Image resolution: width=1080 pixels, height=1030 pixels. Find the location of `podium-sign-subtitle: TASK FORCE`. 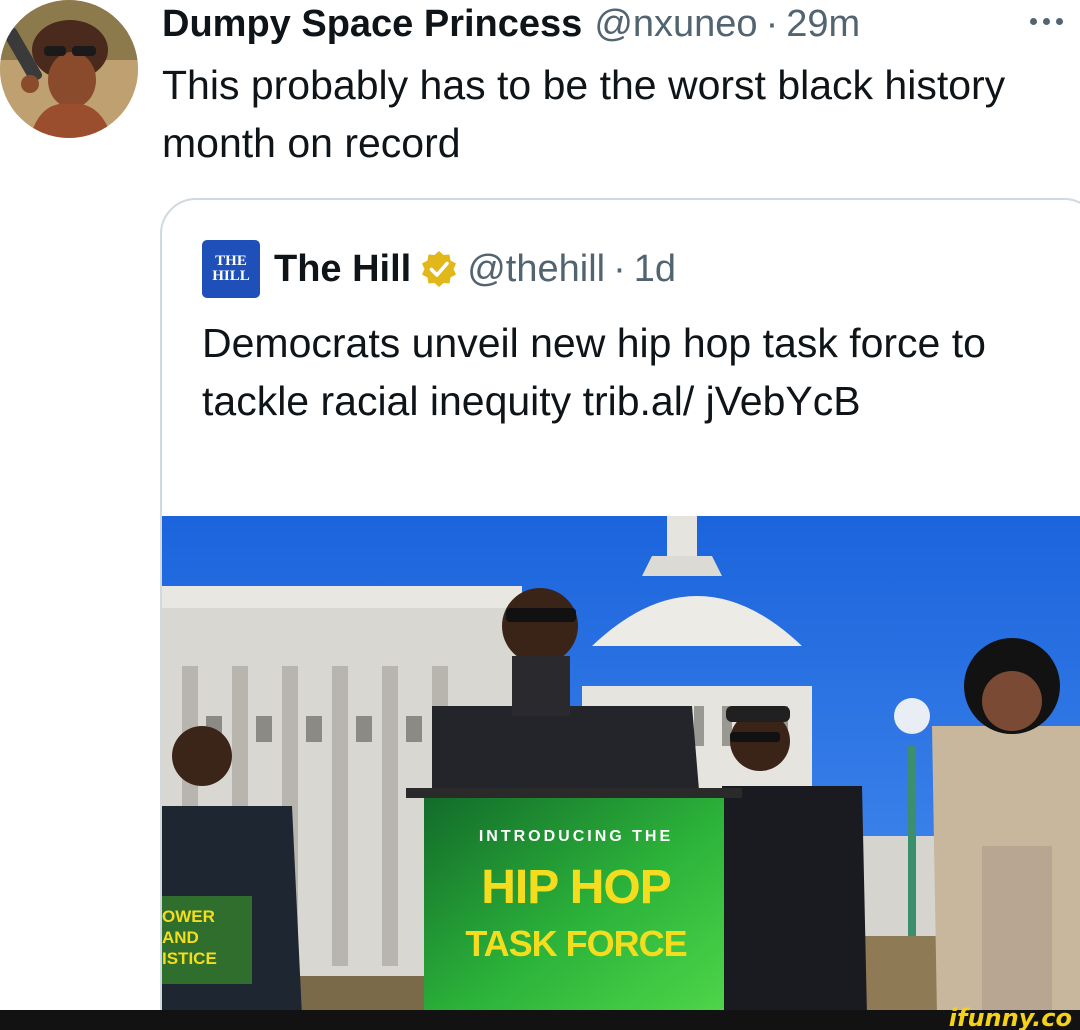

podium-sign-subtitle: TASK FORCE is located at coordinates (576, 943).